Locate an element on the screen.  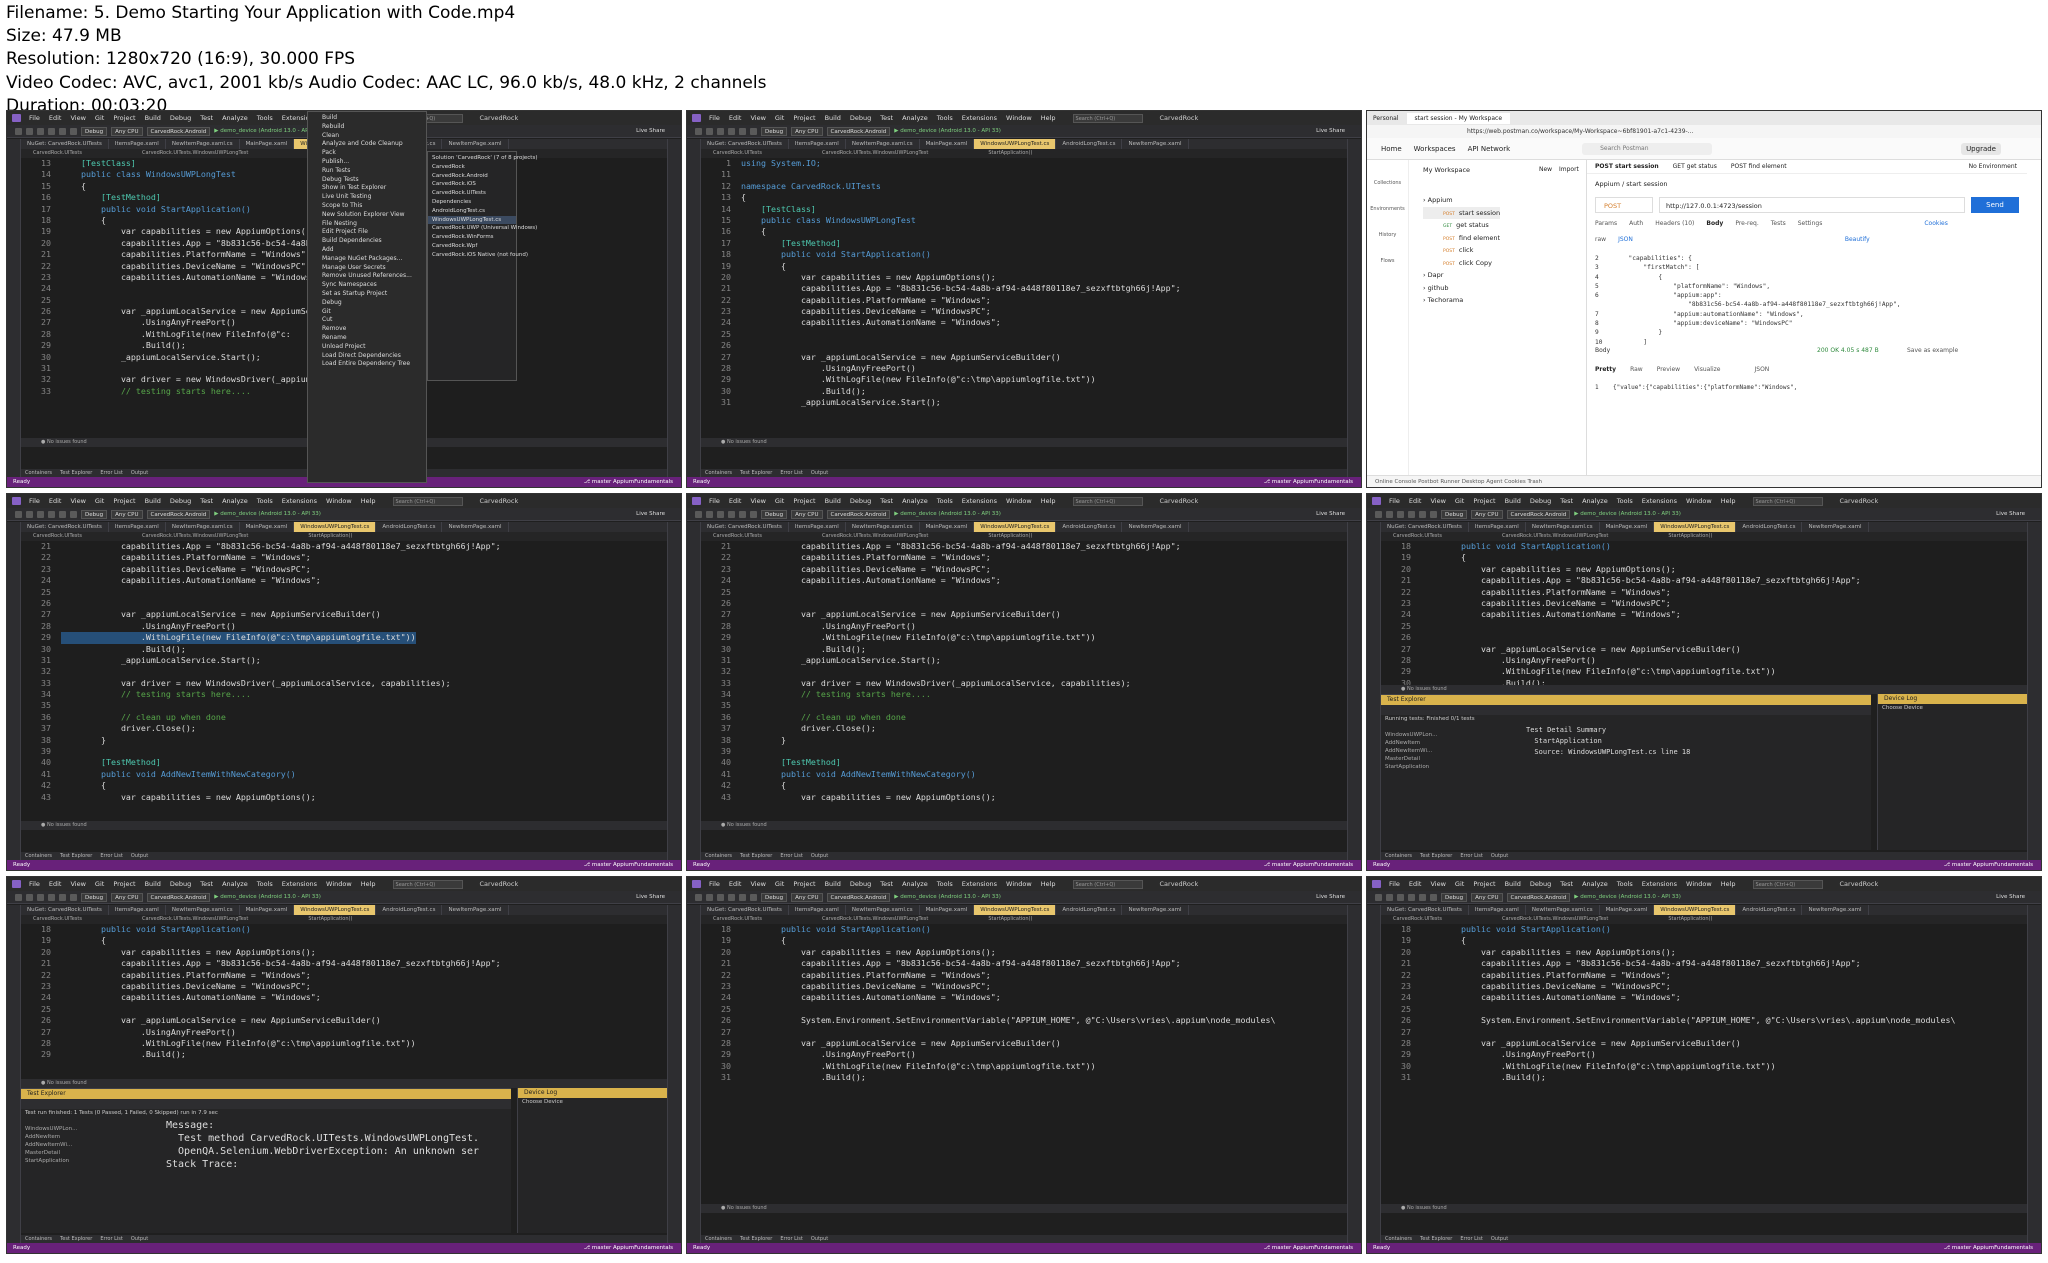
menu-item-test: Test is located at coordinates (886, 501).